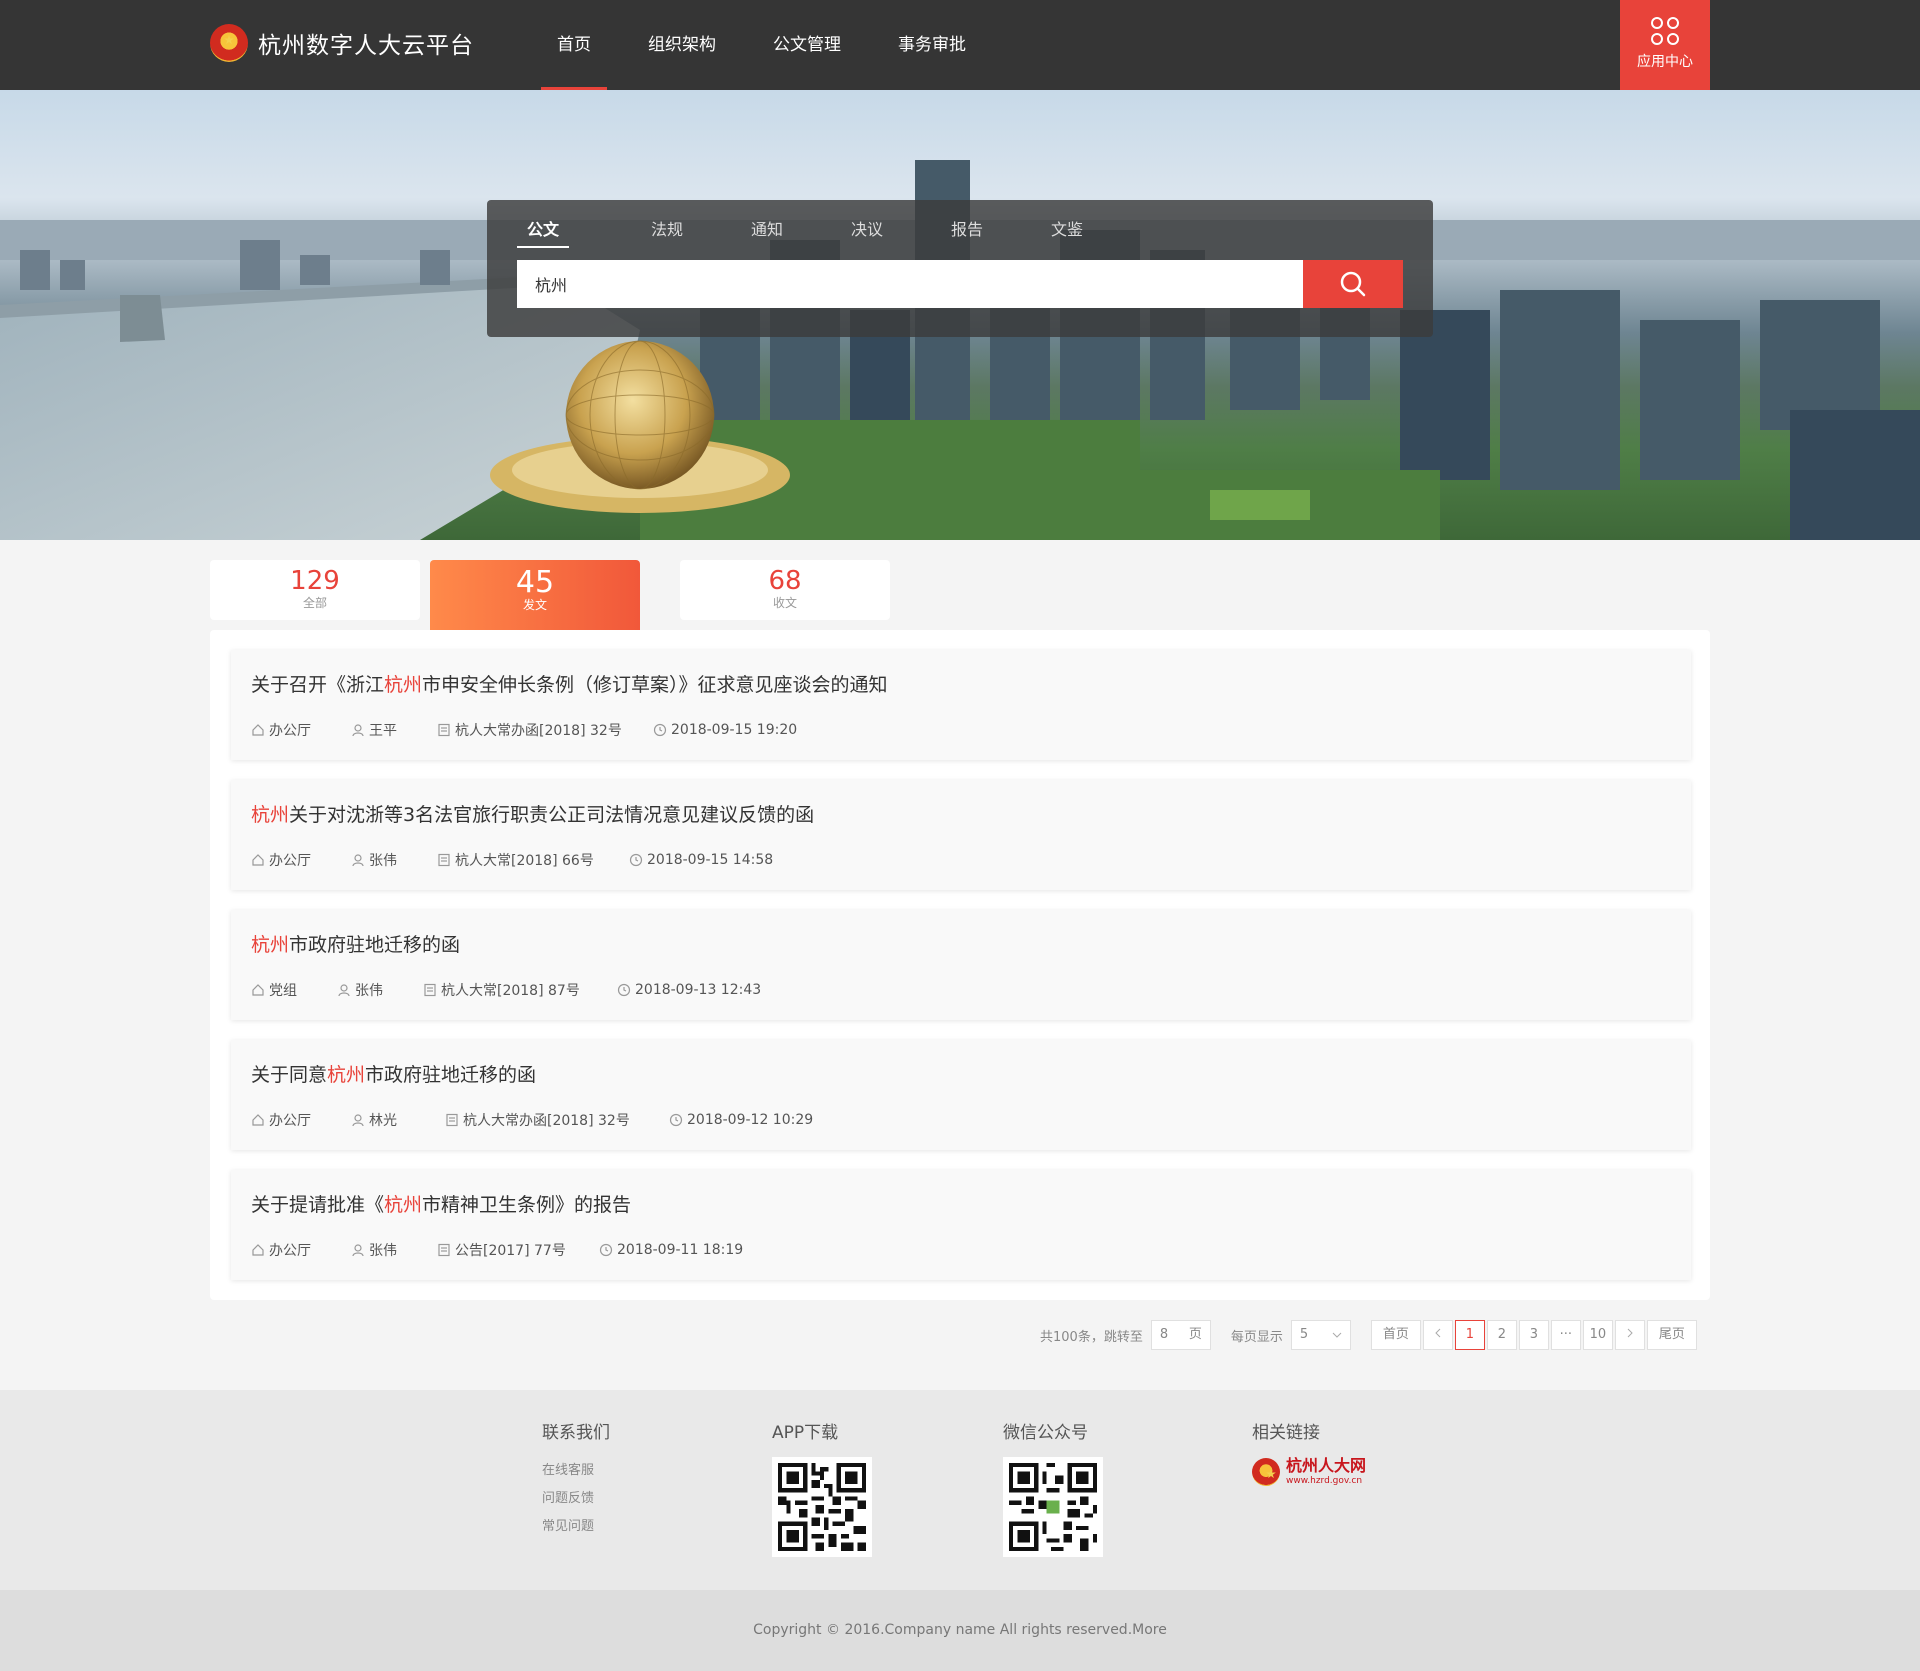 The image size is (1920, 1671). What do you see at coordinates (967, 232) in the screenshot?
I see `search-tab-reports: 报告` at bounding box center [967, 232].